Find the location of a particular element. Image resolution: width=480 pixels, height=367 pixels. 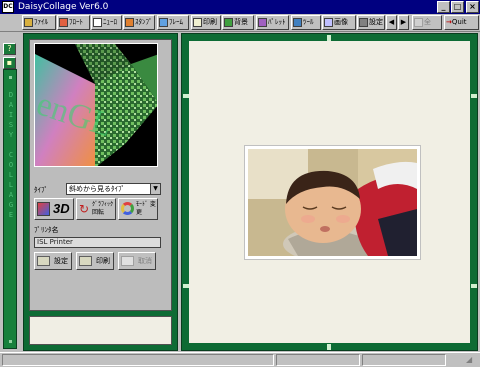

chevron-down-icon: ▼ is located at coordinates (155, 189).